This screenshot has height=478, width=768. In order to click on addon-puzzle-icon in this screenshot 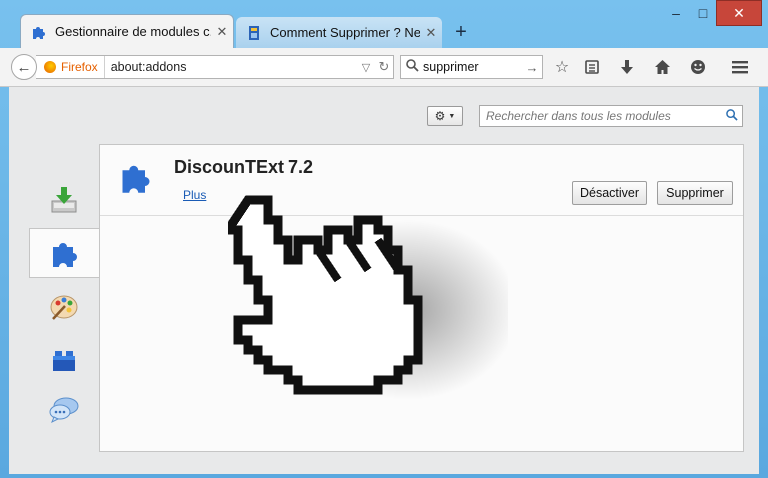, I will do `click(136, 179)`.